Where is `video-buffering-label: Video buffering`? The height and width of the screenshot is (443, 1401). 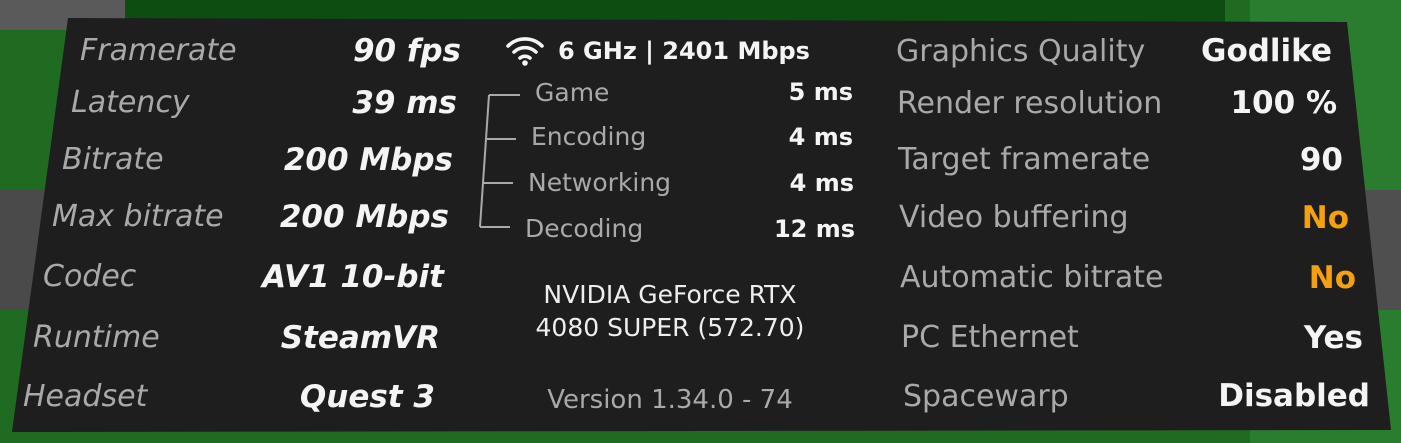
video-buffering-label: Video buffering is located at coordinates (1014, 217).